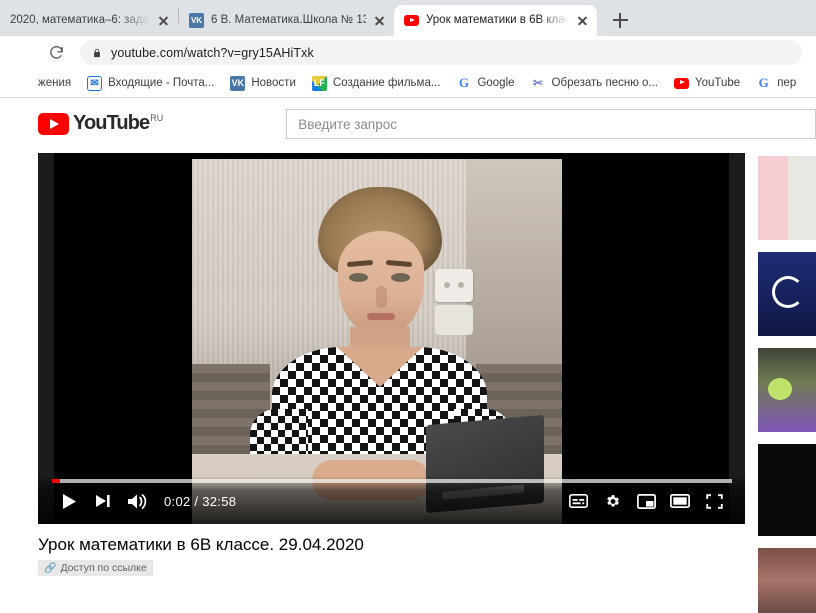 This screenshot has width=816, height=613. Describe the element at coordinates (212, 52) in the screenshot. I see `url-text: youtube.com/watch?v=gry15AHiTxk` at that location.